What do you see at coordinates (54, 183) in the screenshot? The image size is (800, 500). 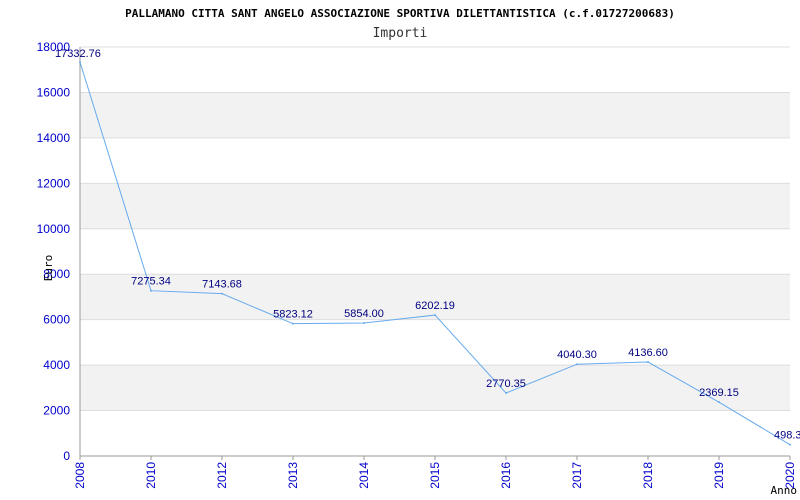 I see `y-tick-label: 12000` at bounding box center [54, 183].